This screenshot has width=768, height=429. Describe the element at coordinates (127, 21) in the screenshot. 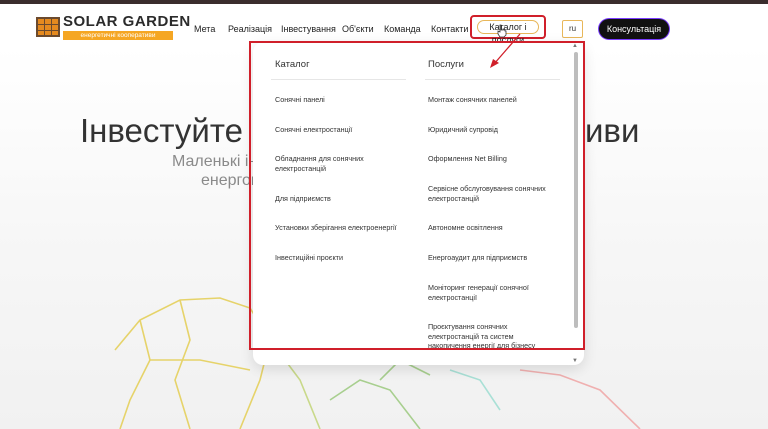

I see `brand-title: SOLAR GARDEN` at that location.